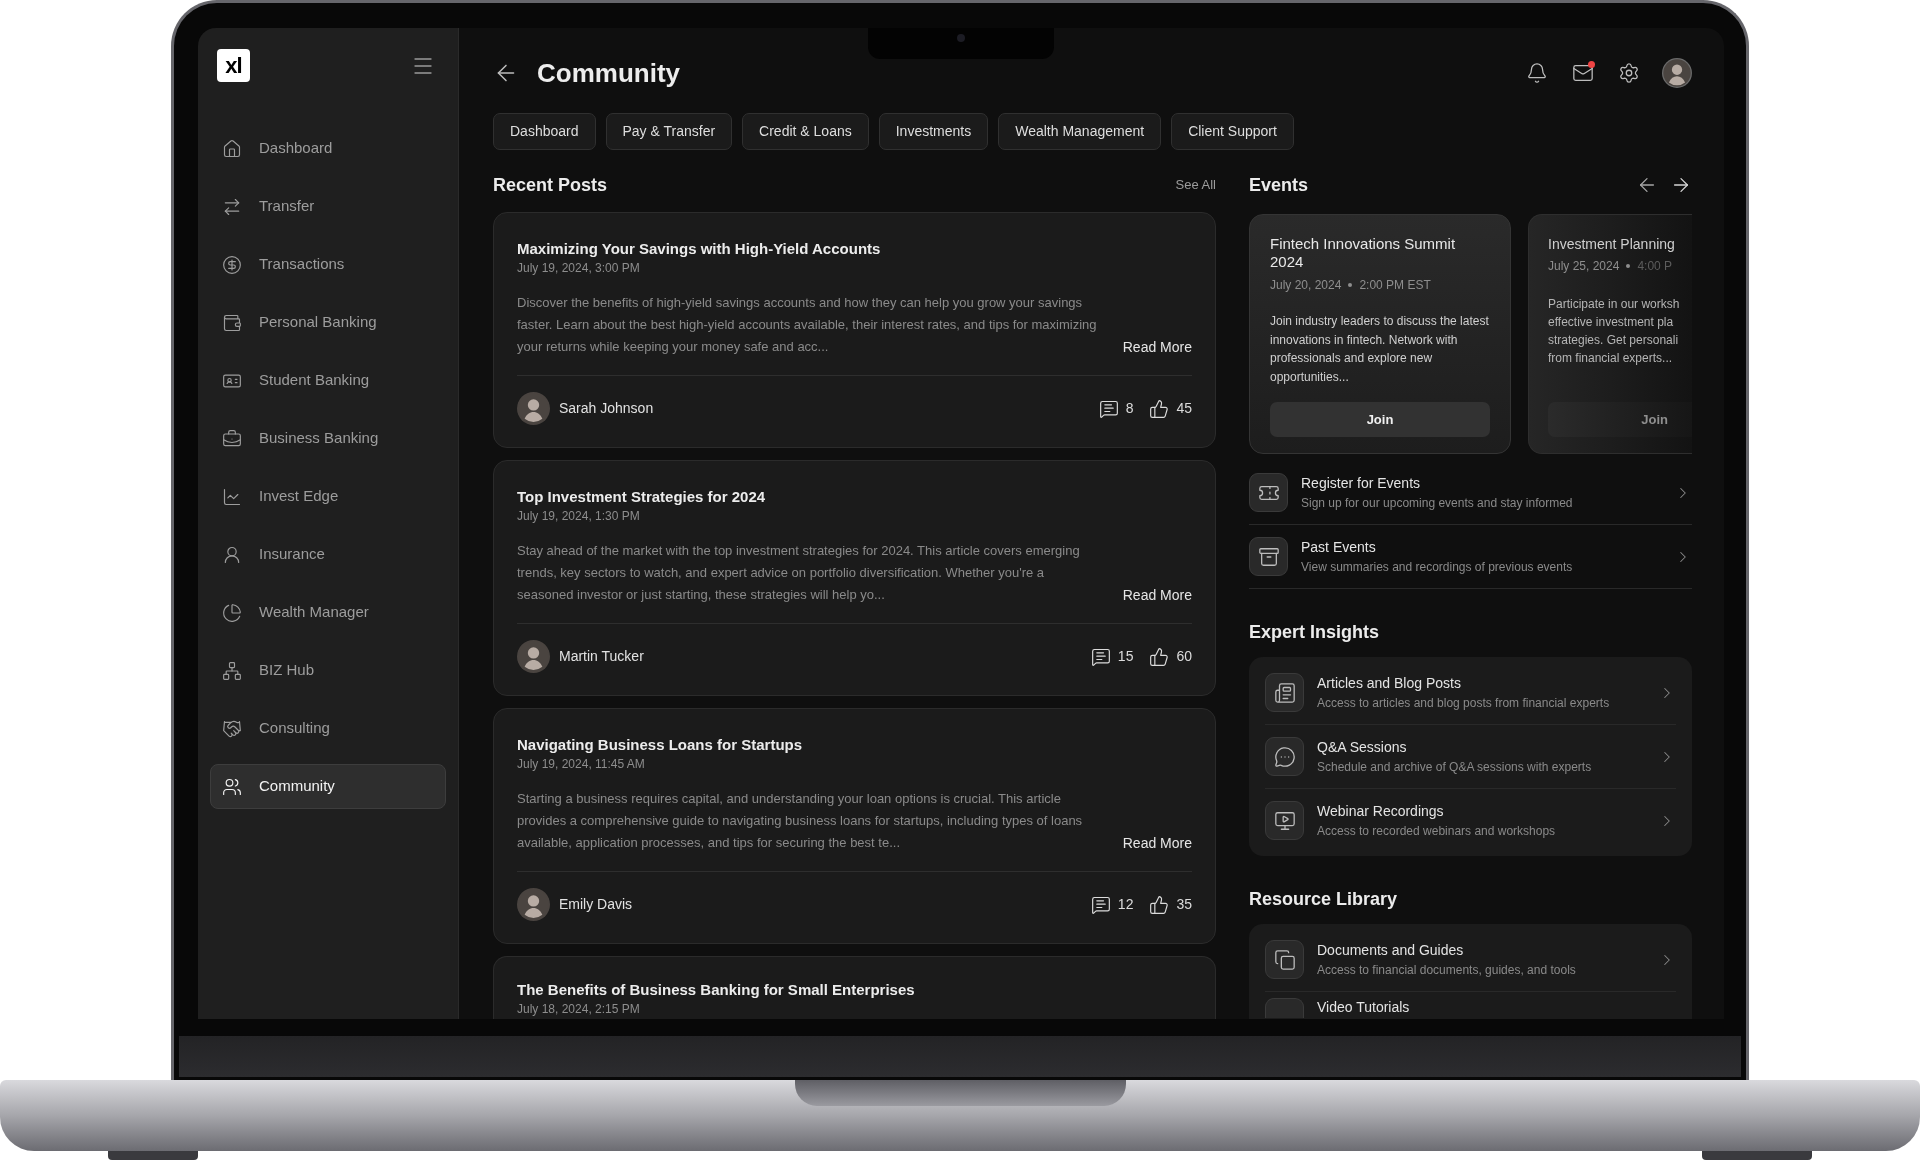 The height and width of the screenshot is (1160, 1920). I want to click on sidebar-item: Student Banking, so click(328, 380).